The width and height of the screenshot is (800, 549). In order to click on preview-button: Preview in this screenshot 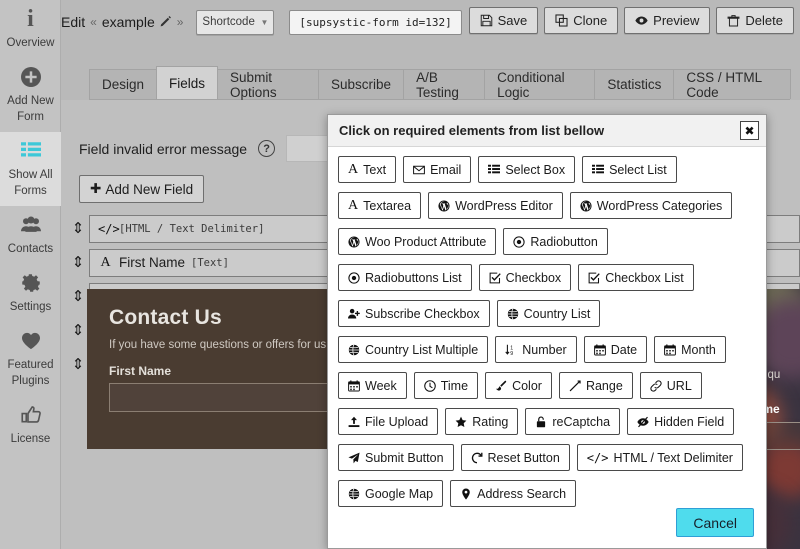, I will do `click(667, 20)`.